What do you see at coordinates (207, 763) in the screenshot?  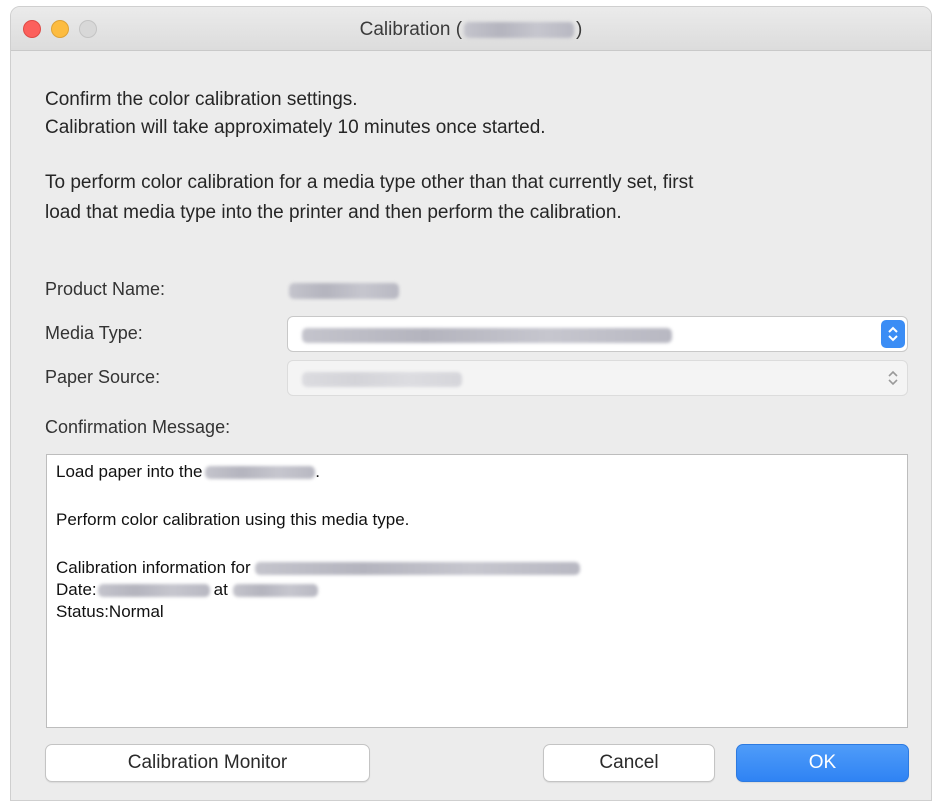 I see `calibration-monitor-button: Calibration Monitor` at bounding box center [207, 763].